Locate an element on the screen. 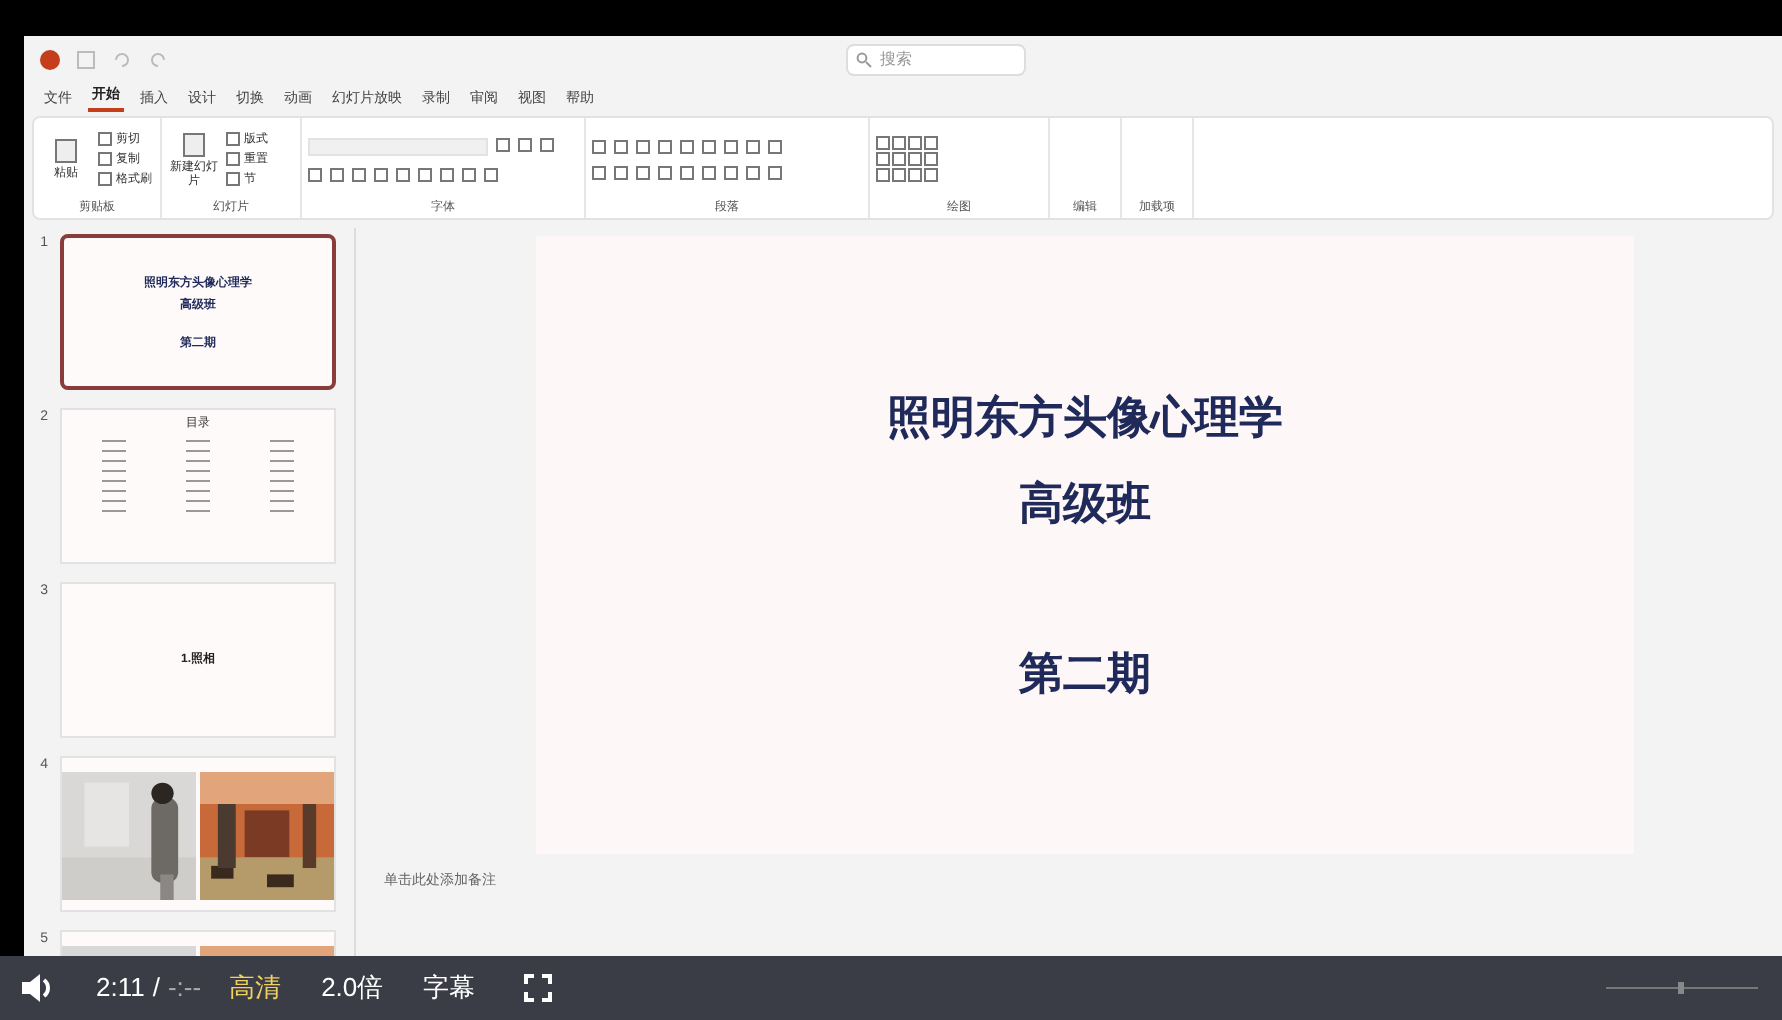  slide-text: 照明东方头像心理学 is located at coordinates (1085, 418).